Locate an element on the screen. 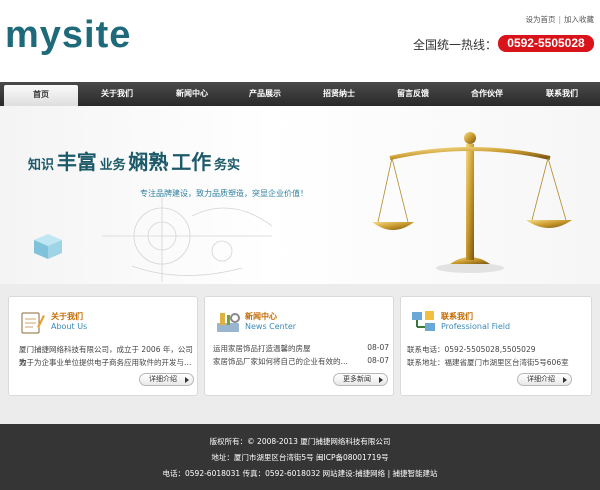  contact-subtitle: Professional Field is located at coordinates (476, 326).